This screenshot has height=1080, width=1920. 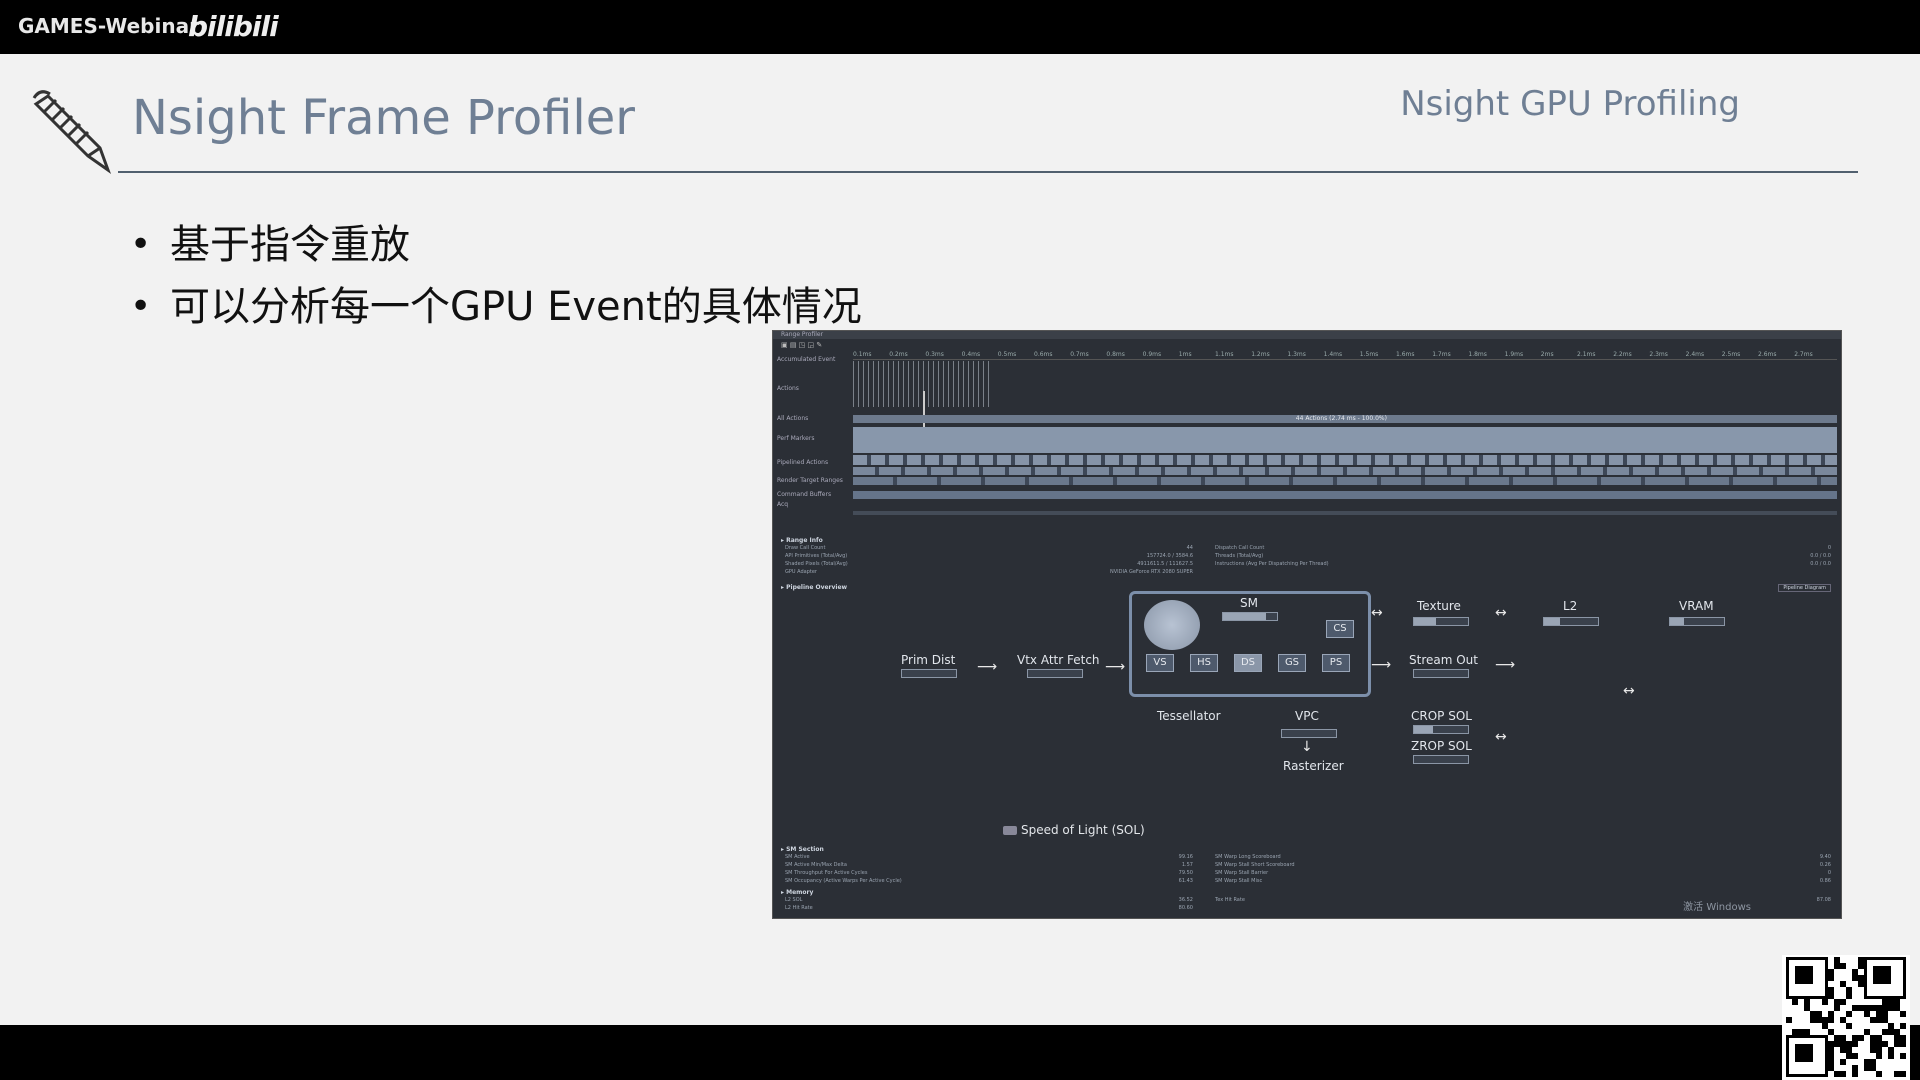 What do you see at coordinates (1345, 495) in the screenshot?
I see `command-buffers-band` at bounding box center [1345, 495].